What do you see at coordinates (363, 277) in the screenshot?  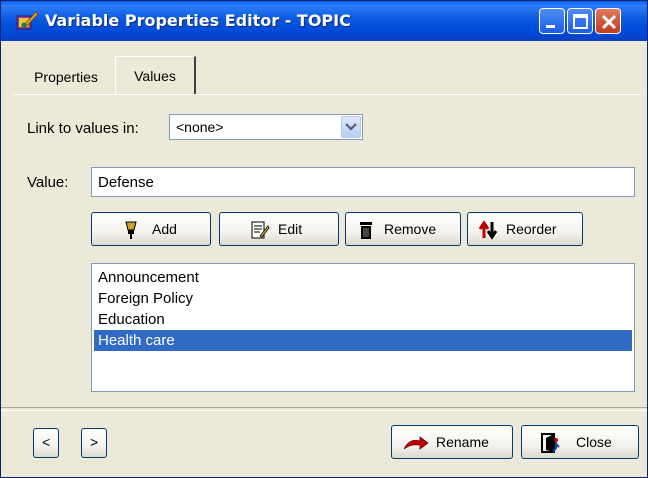 I see `list-item: Announcement` at bounding box center [363, 277].